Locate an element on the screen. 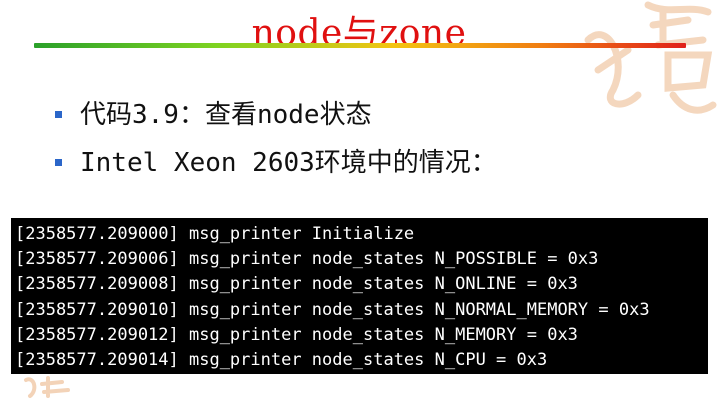 This screenshot has width=718, height=401. terminal-line: [2358577.209000] msg_printer Initialize is located at coordinates (215, 234).